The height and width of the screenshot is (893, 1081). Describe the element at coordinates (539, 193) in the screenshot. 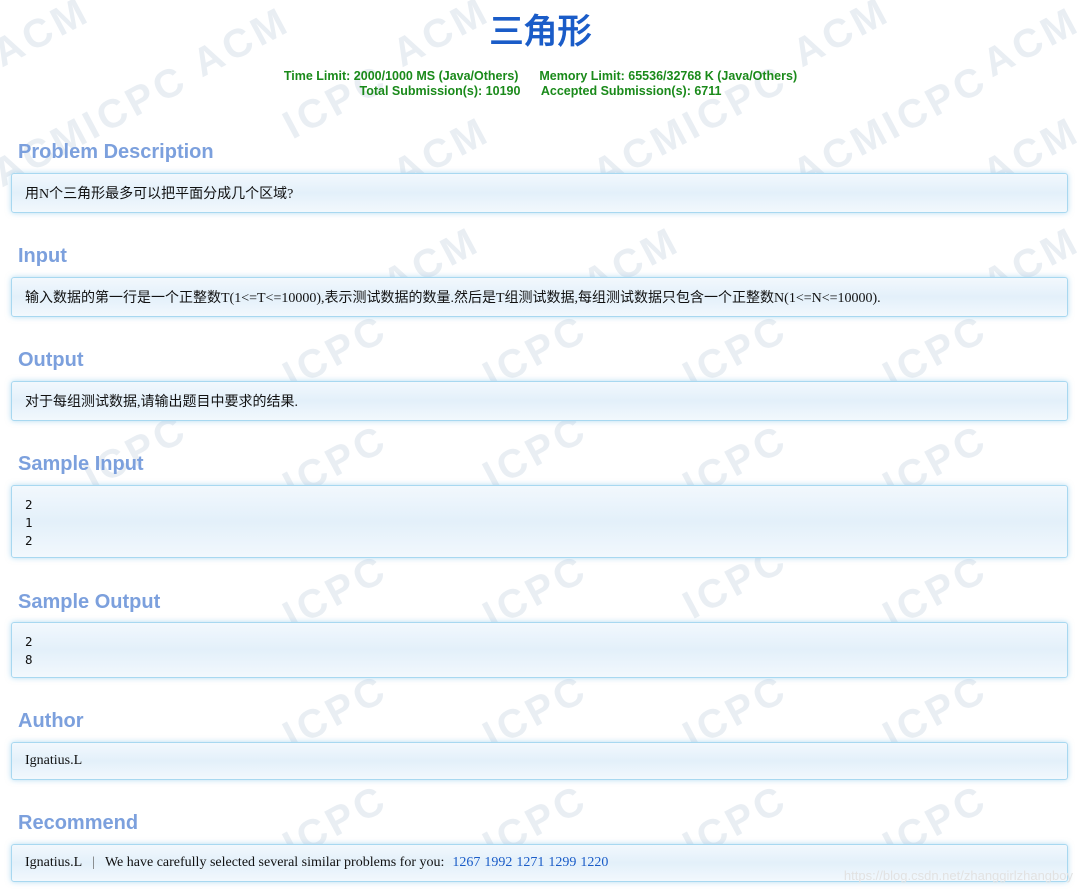

I see `problem-description-panel: 用N个三角形最多可以把平面分成几个区域?` at that location.